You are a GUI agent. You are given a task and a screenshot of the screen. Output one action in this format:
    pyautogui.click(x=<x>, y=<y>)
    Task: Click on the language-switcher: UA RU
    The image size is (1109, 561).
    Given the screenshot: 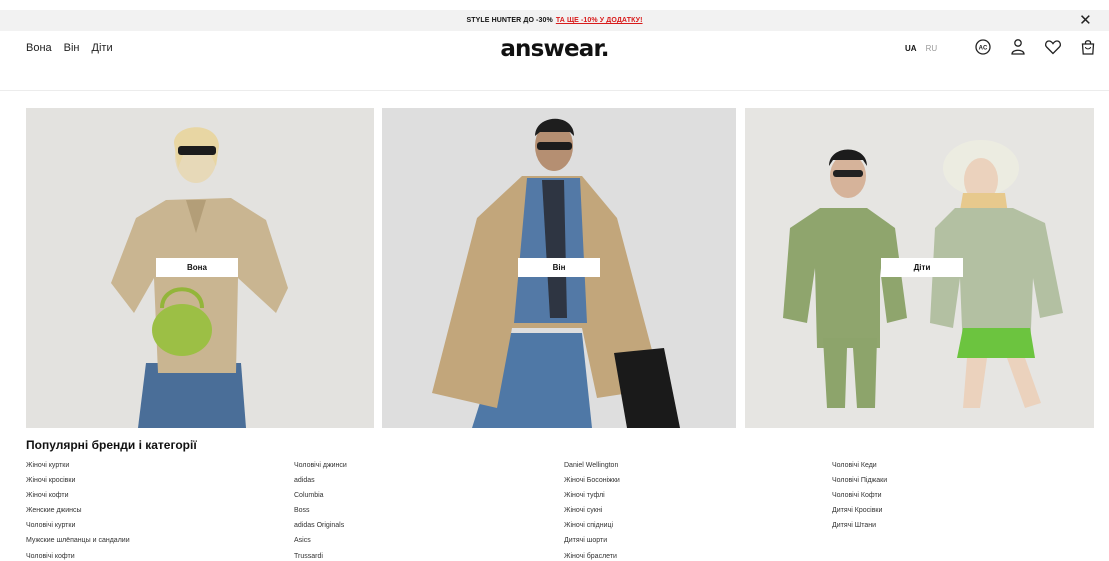 What is the action you would take?
    pyautogui.click(x=921, y=48)
    